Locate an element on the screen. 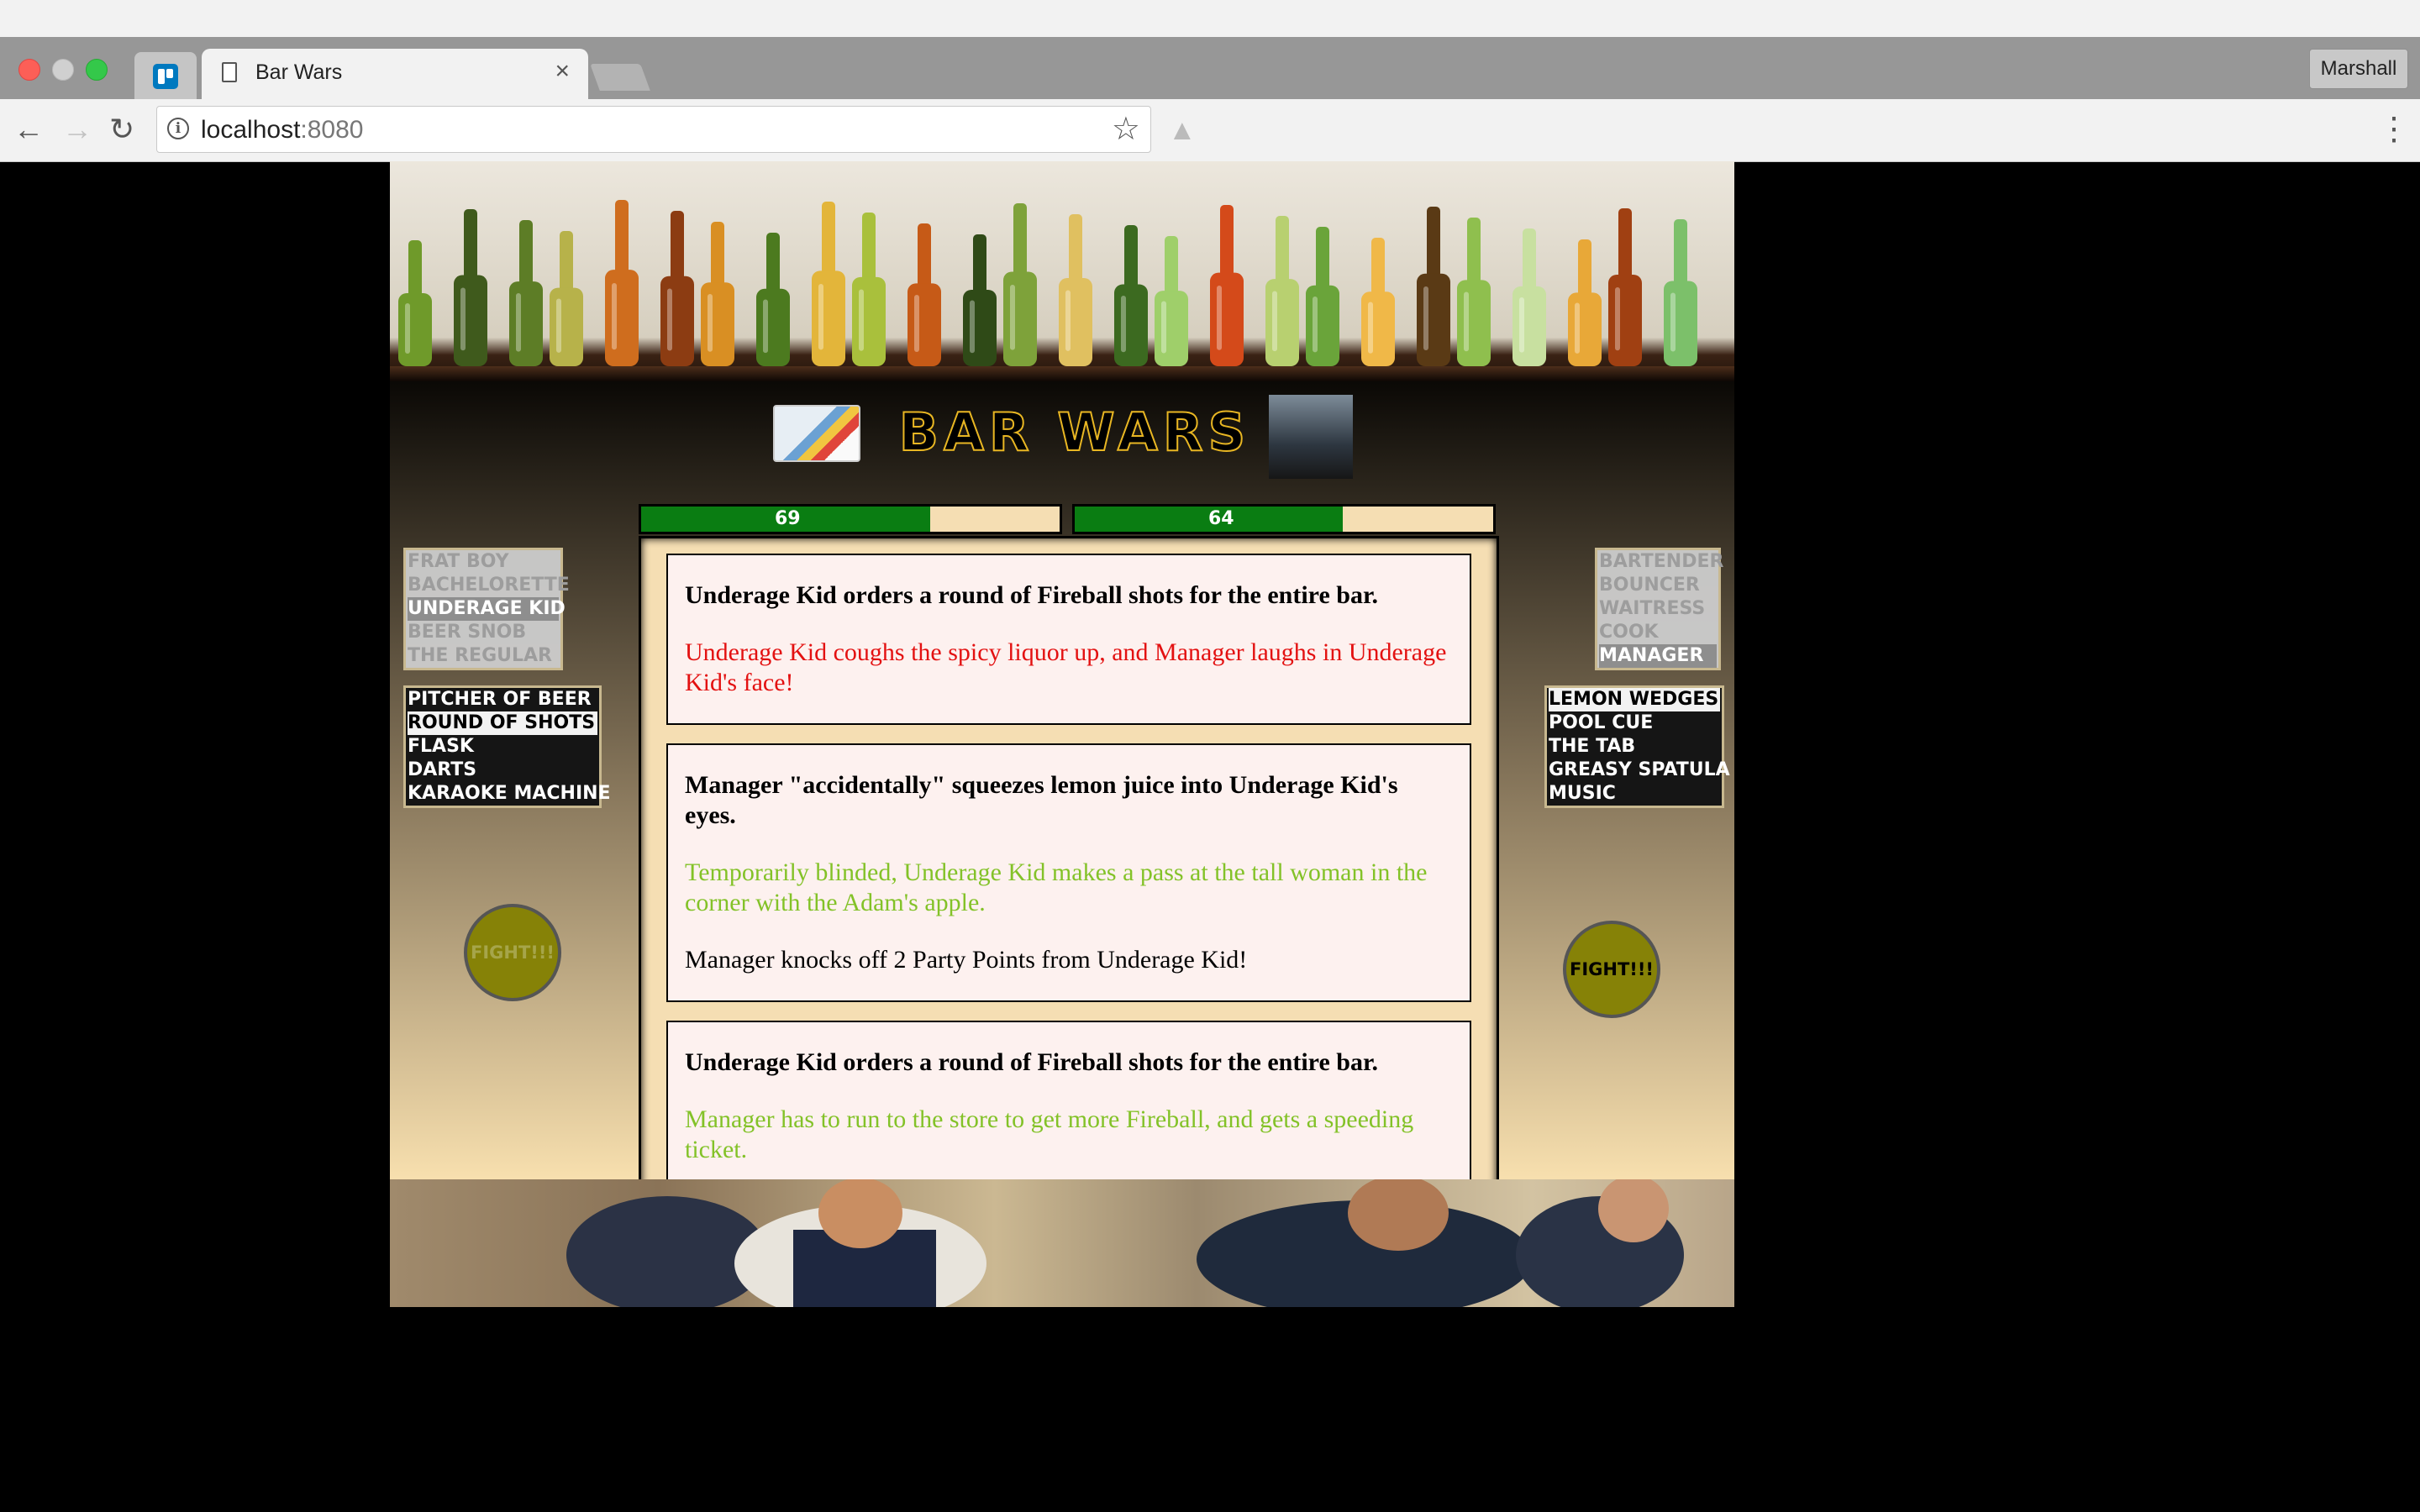 Image resolution: width=2420 pixels, height=1512 pixels. enemy-action-item-selected: LEMON WEDGES is located at coordinates (1634, 699).